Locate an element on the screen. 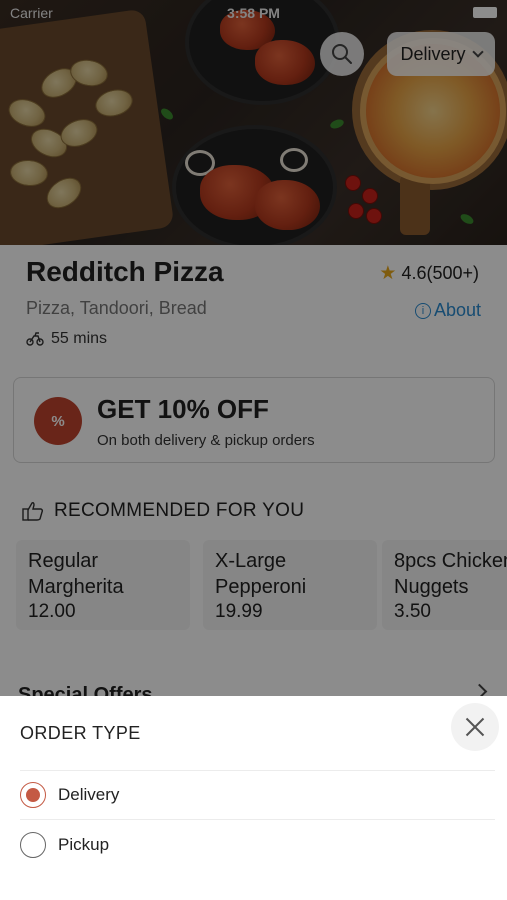  sheet-title: ORDER TYPE is located at coordinates (80, 733).